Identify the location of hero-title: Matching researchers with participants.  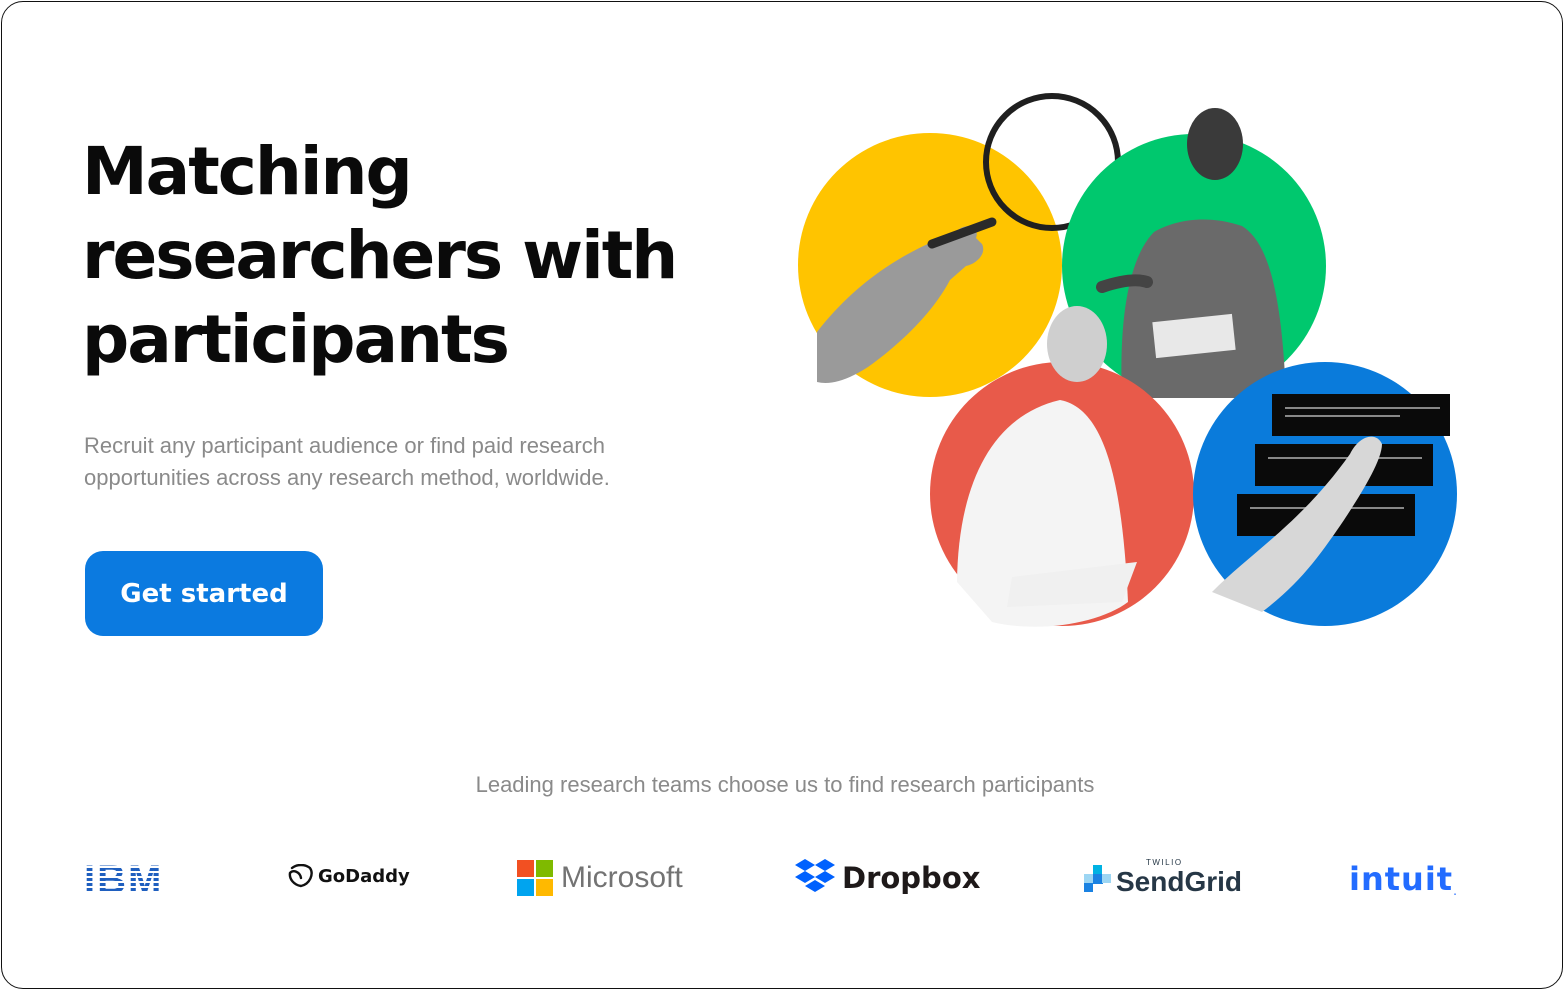
(422, 256).